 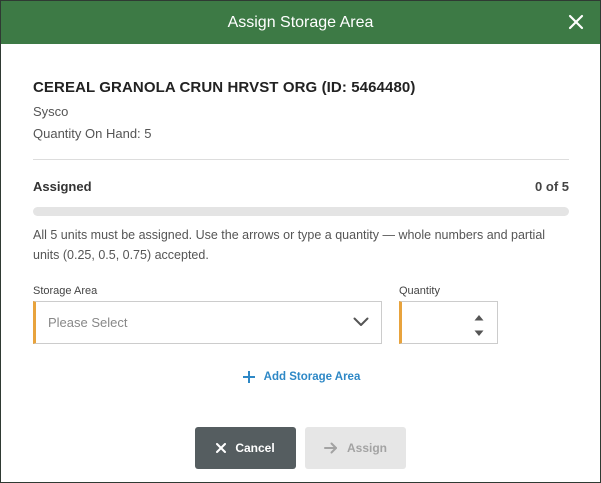 I want to click on storage-area-select: Please Select, so click(x=207, y=322).